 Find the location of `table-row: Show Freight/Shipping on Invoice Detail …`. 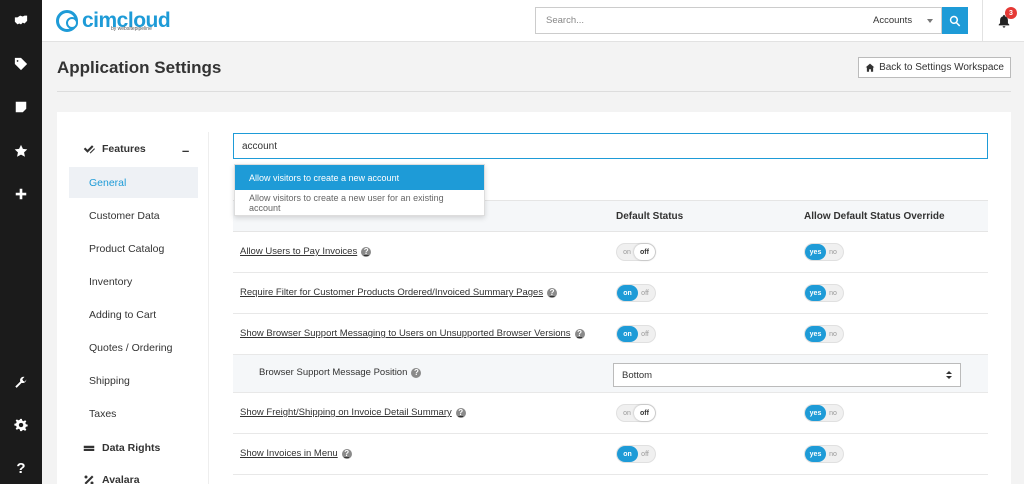

table-row: Show Freight/Shipping on Invoice Detail … is located at coordinates (610, 413).